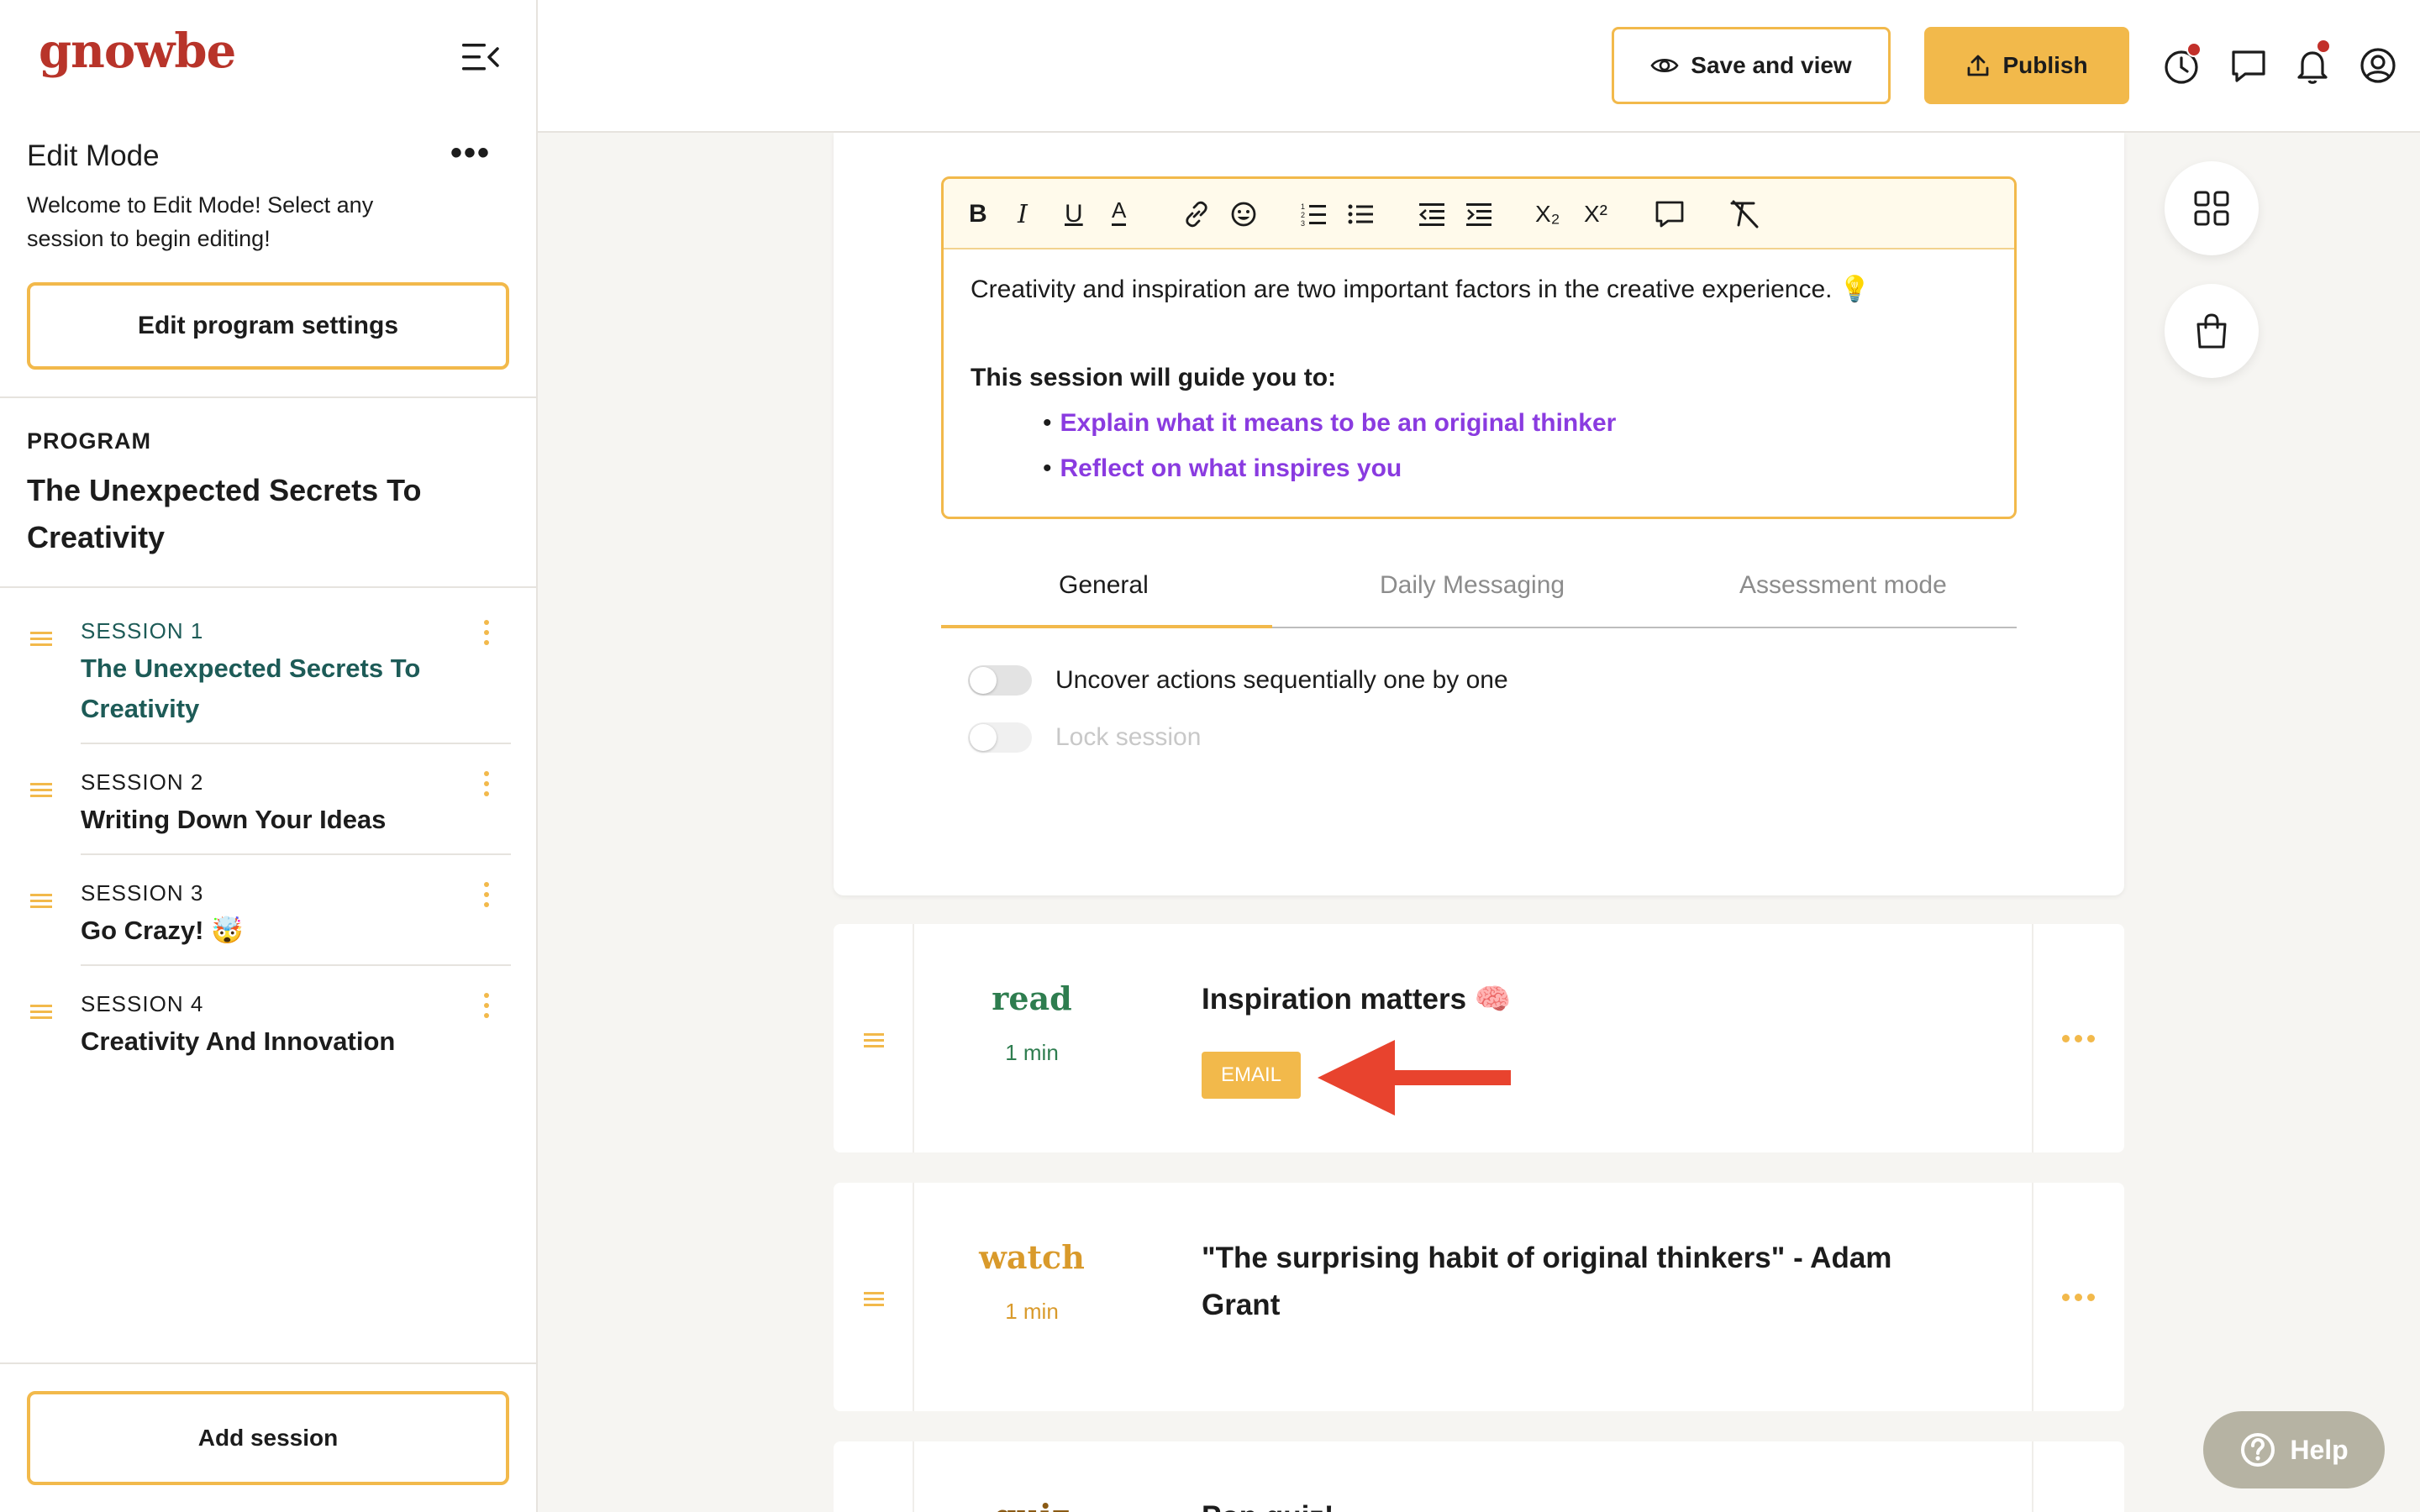 This screenshot has width=2420, height=1512. What do you see at coordinates (94, 155) in the screenshot?
I see `edit-mode-title: Edit Mode` at bounding box center [94, 155].